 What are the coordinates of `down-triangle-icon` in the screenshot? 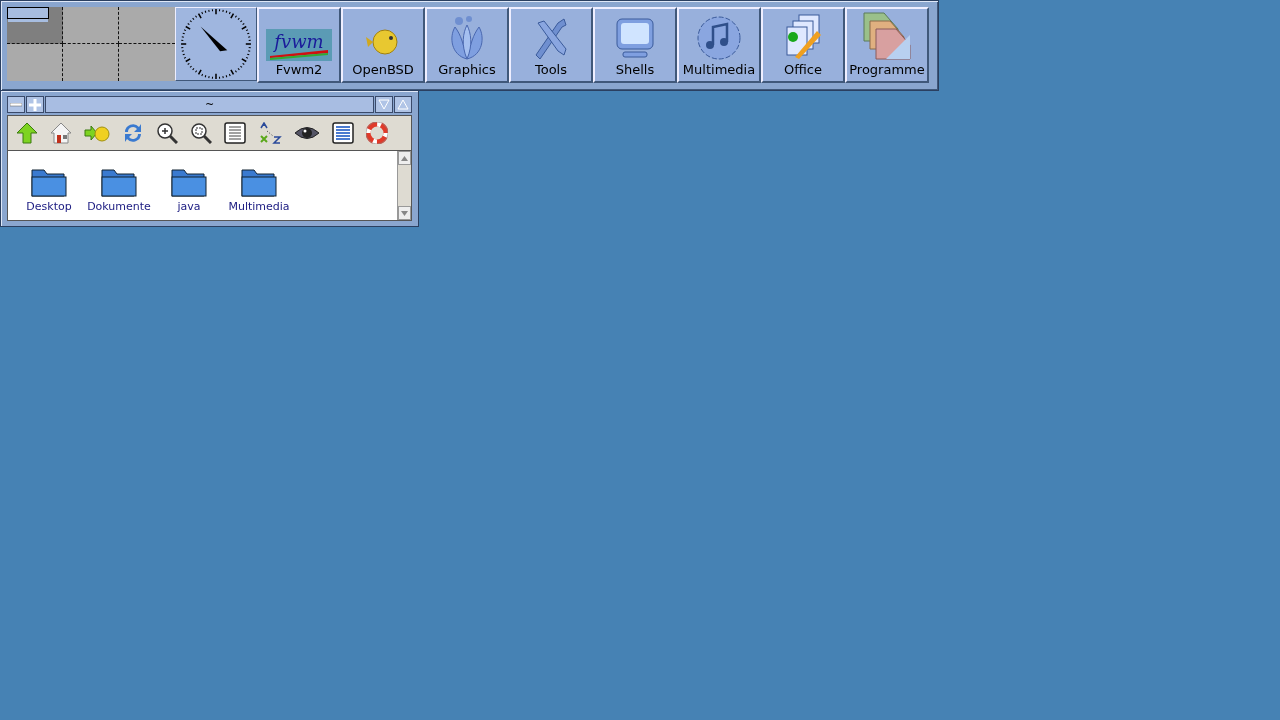 It's located at (384, 104).